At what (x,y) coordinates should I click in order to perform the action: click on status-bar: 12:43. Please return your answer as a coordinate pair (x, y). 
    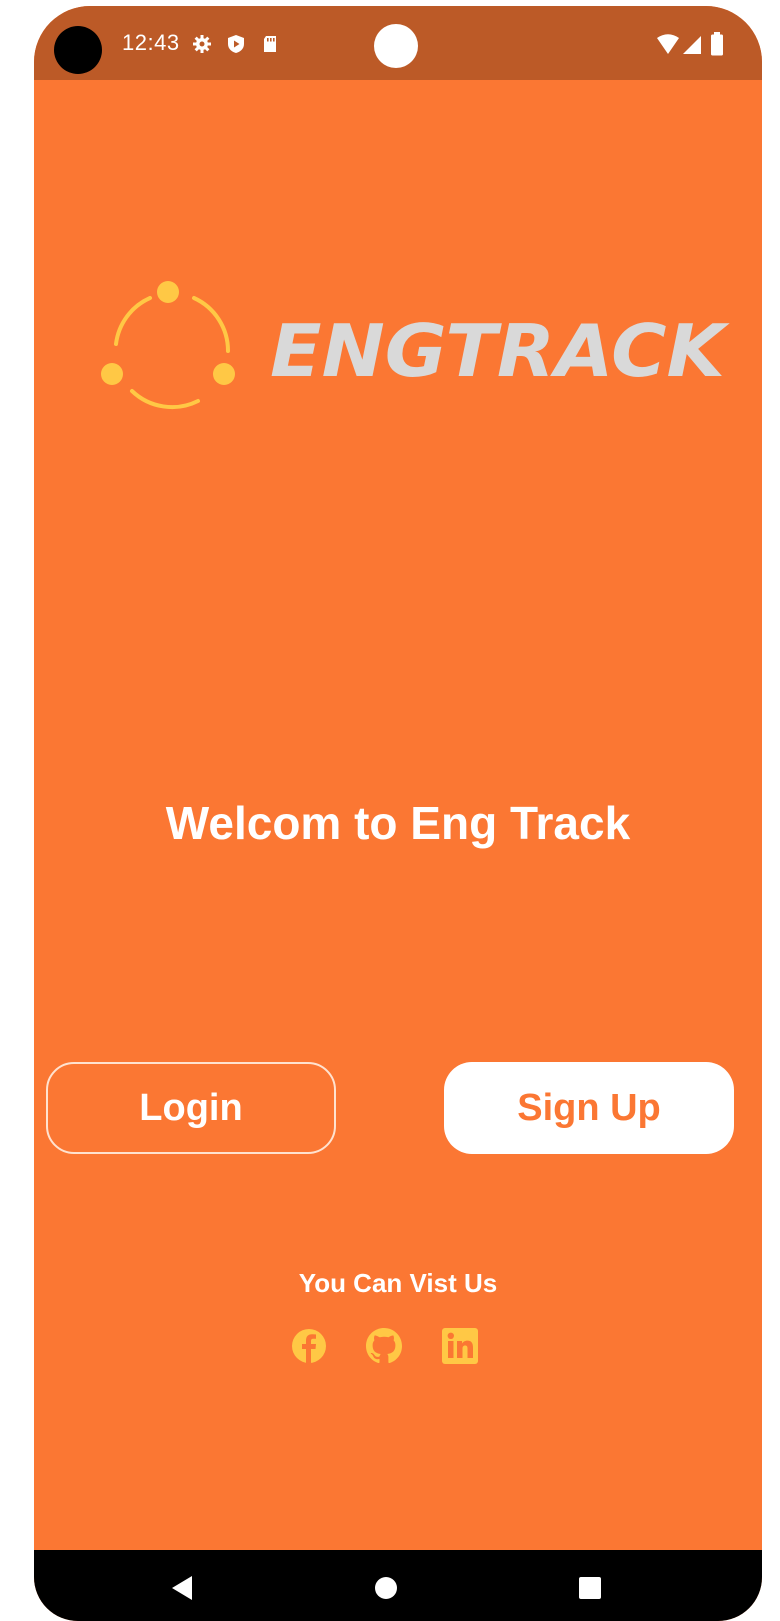
    Looking at the image, I should click on (398, 43).